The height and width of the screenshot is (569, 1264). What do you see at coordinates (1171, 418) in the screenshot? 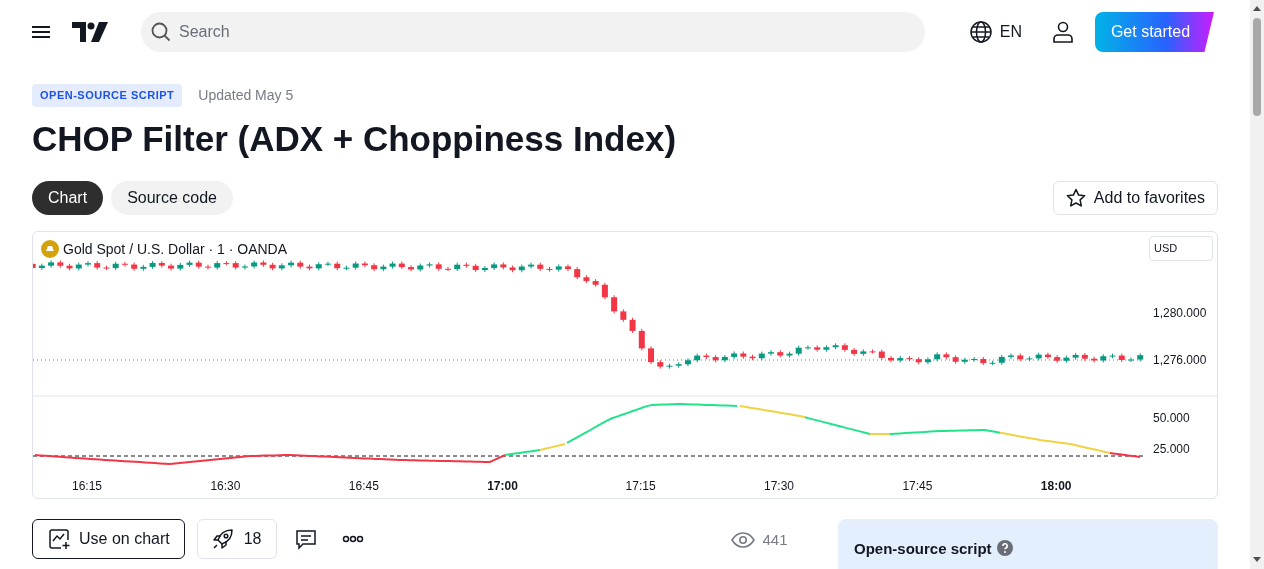
I see `indicator-axis-label: 50.000` at bounding box center [1171, 418].